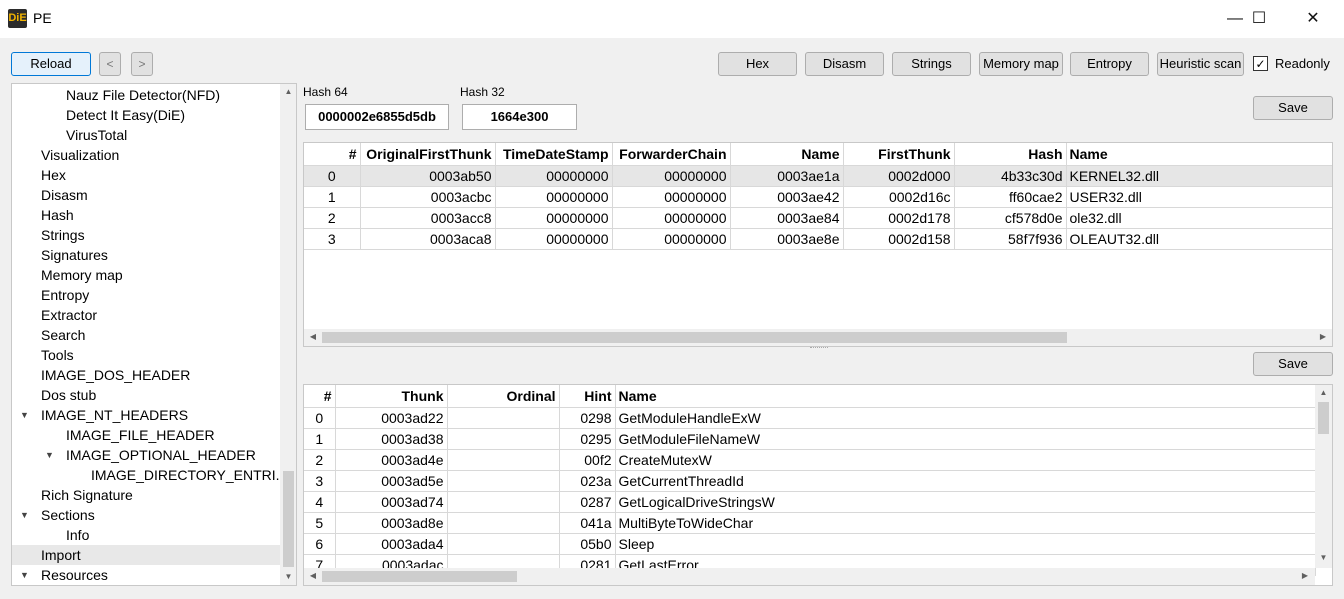 The width and height of the screenshot is (1344, 599). What do you see at coordinates (428, 154) in the screenshot?
I see `column-header-original-first-thunk: OriginalFirstThunk` at bounding box center [428, 154].